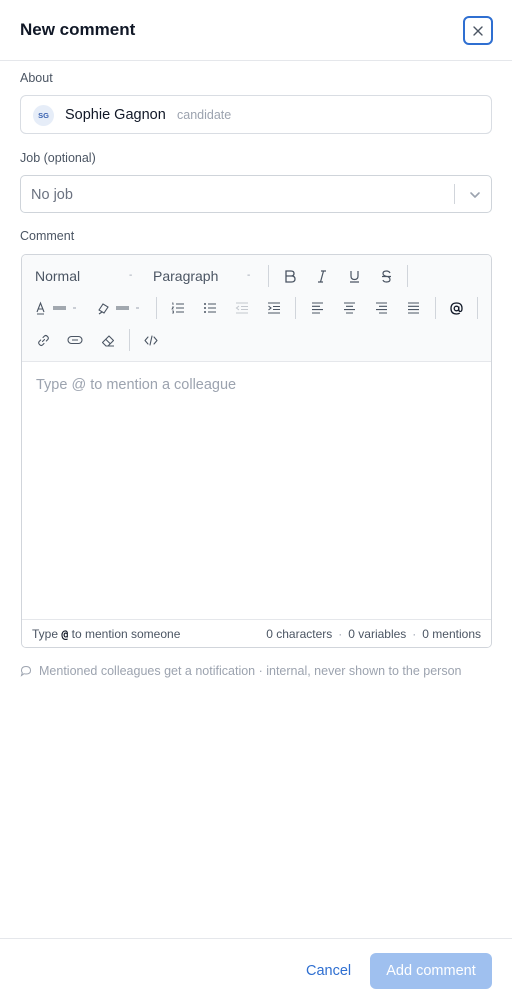  I want to click on bullet-list-icon, so click(210, 308).